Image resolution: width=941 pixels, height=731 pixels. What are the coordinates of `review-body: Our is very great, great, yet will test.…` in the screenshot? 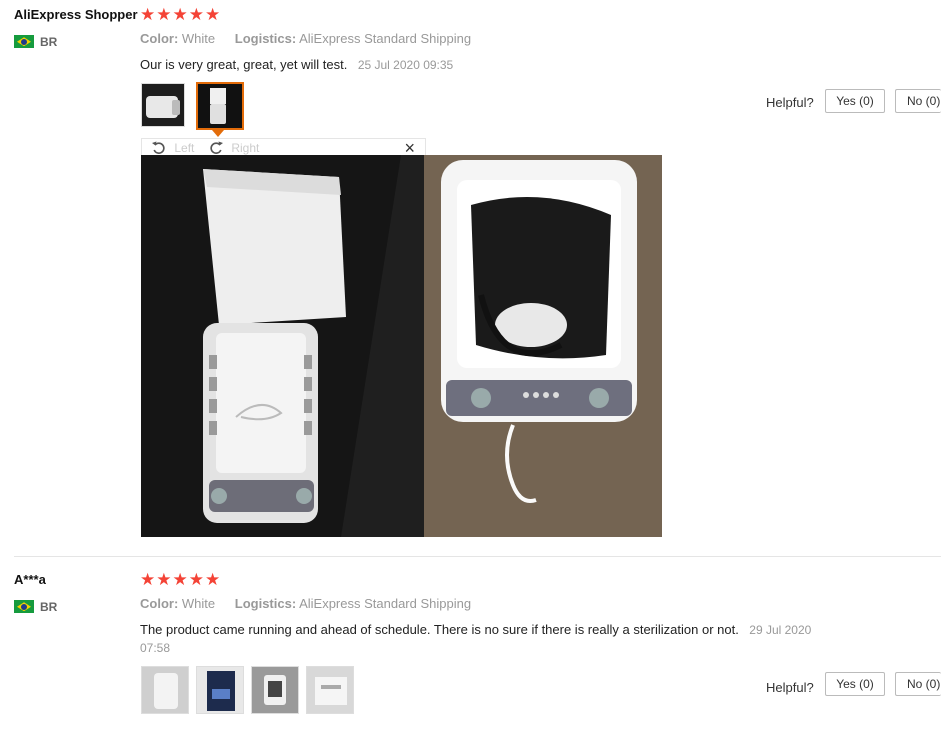 It's located at (296, 65).